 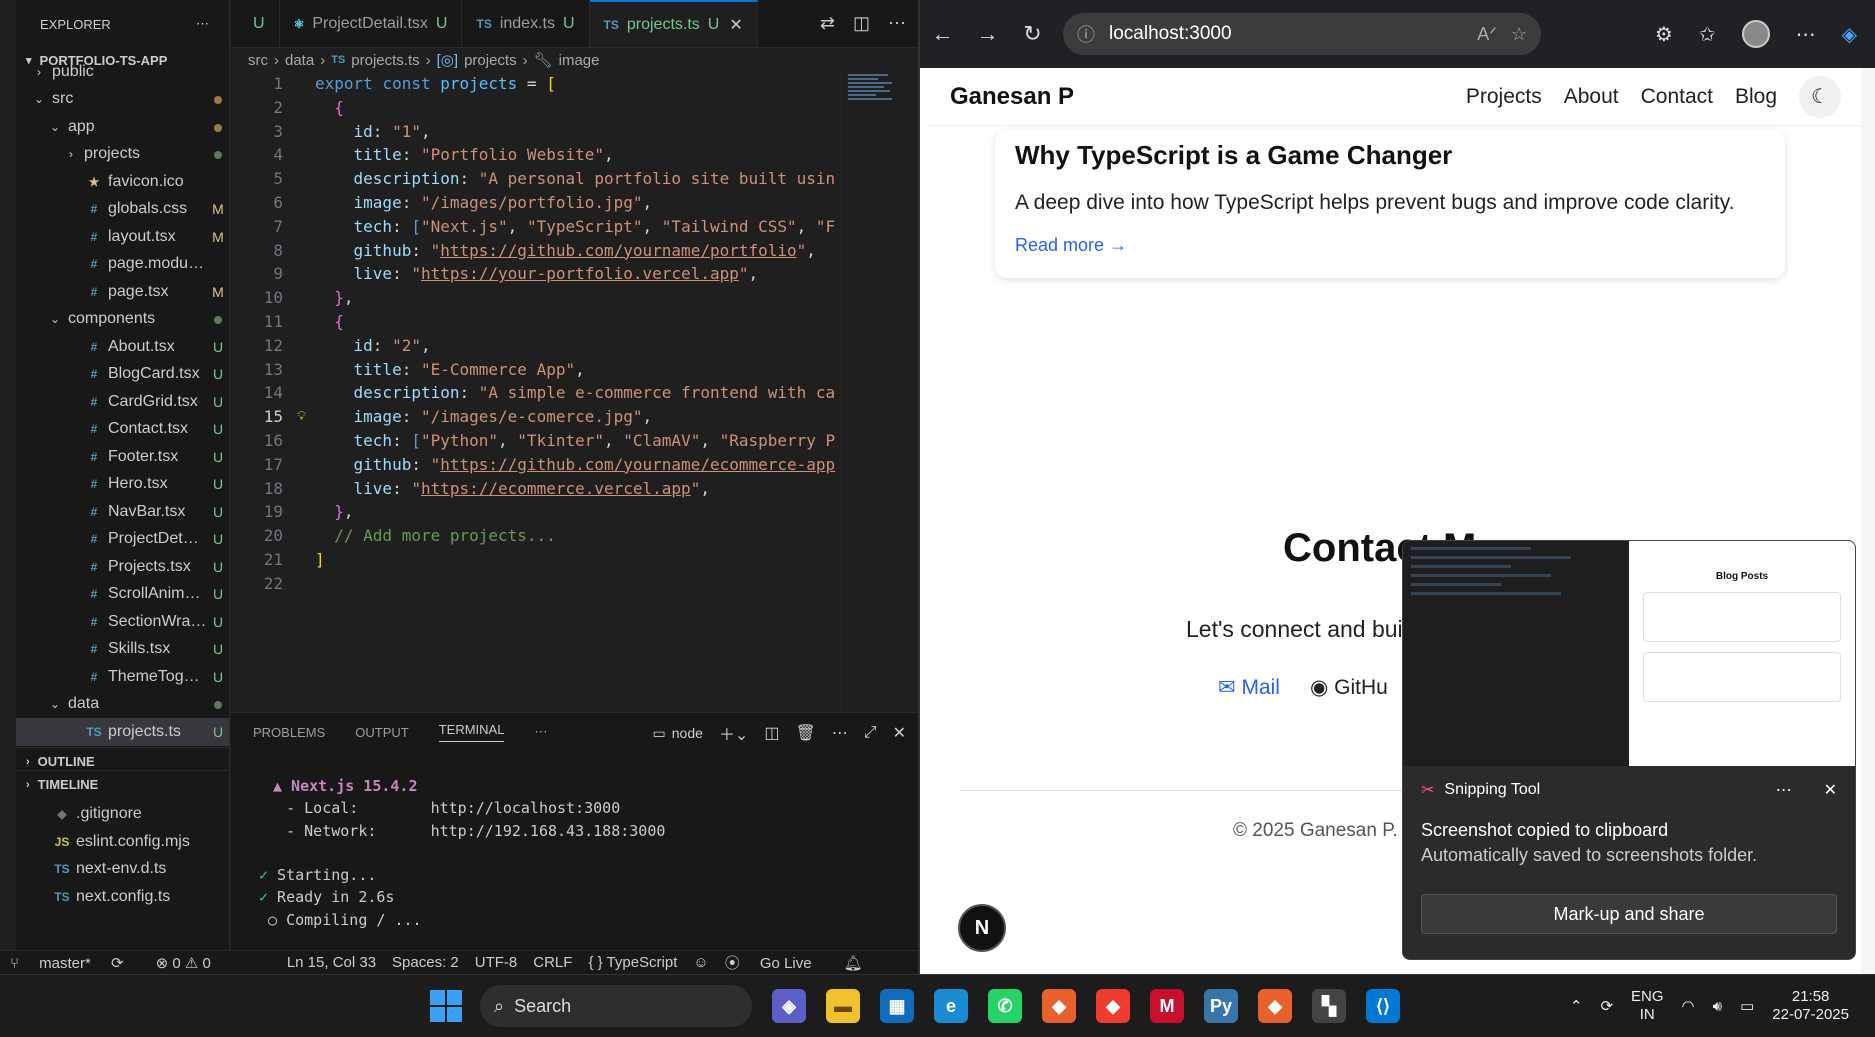 I want to click on page-scrollbar, so click(x=1868, y=521).